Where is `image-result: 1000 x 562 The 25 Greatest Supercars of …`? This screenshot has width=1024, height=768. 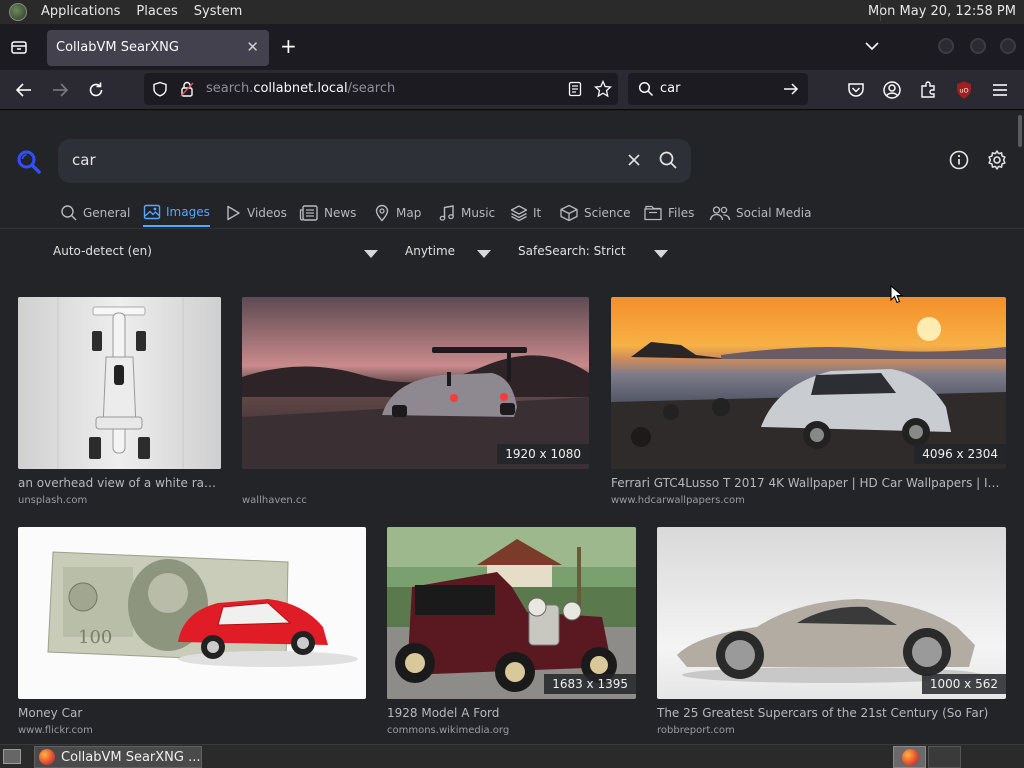
image-result: 1000 x 562 The 25 Greatest Supercars of … is located at coordinates (831, 632).